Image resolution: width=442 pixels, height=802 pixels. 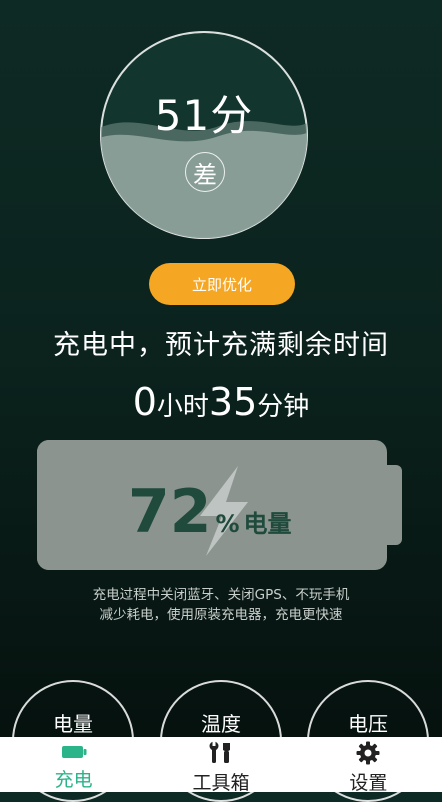 What do you see at coordinates (204, 115) in the screenshot?
I see `score-value: 51分` at bounding box center [204, 115].